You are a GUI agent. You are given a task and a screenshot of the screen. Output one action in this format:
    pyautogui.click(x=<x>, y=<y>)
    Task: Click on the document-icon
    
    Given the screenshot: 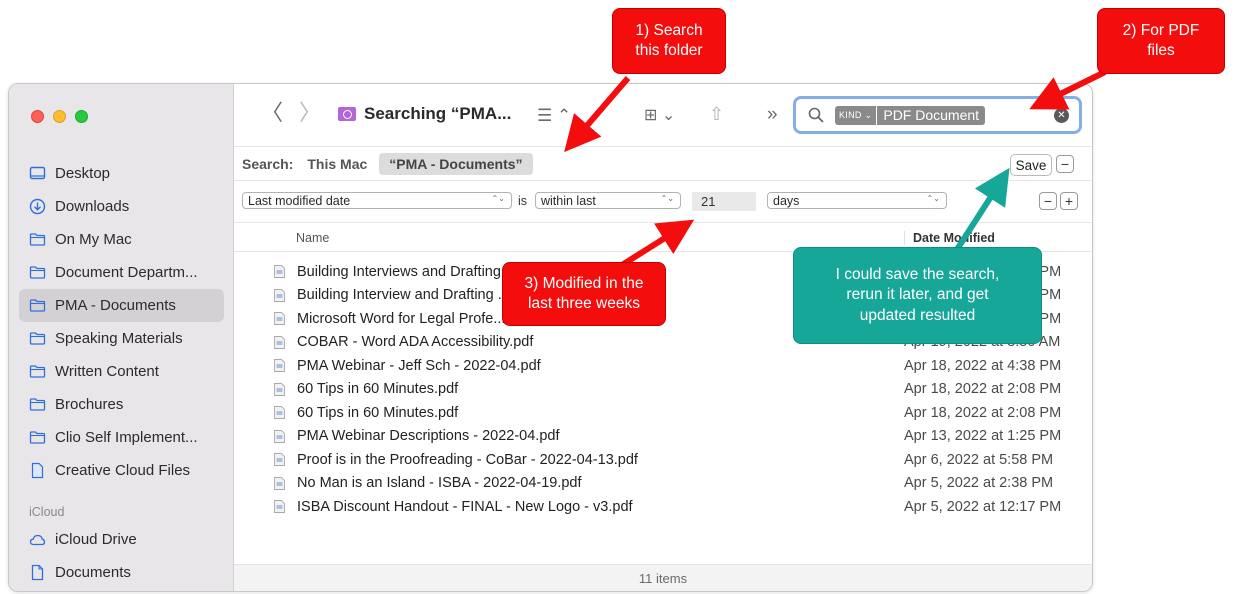 What is the action you would take?
    pyautogui.click(x=37, y=572)
    